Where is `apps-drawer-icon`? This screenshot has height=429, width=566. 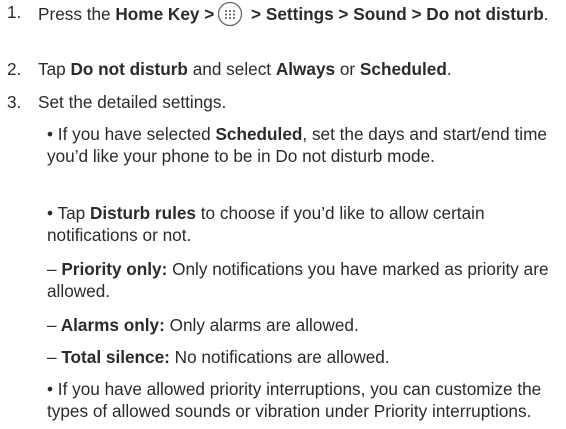 apps-drawer-icon is located at coordinates (230, 14).